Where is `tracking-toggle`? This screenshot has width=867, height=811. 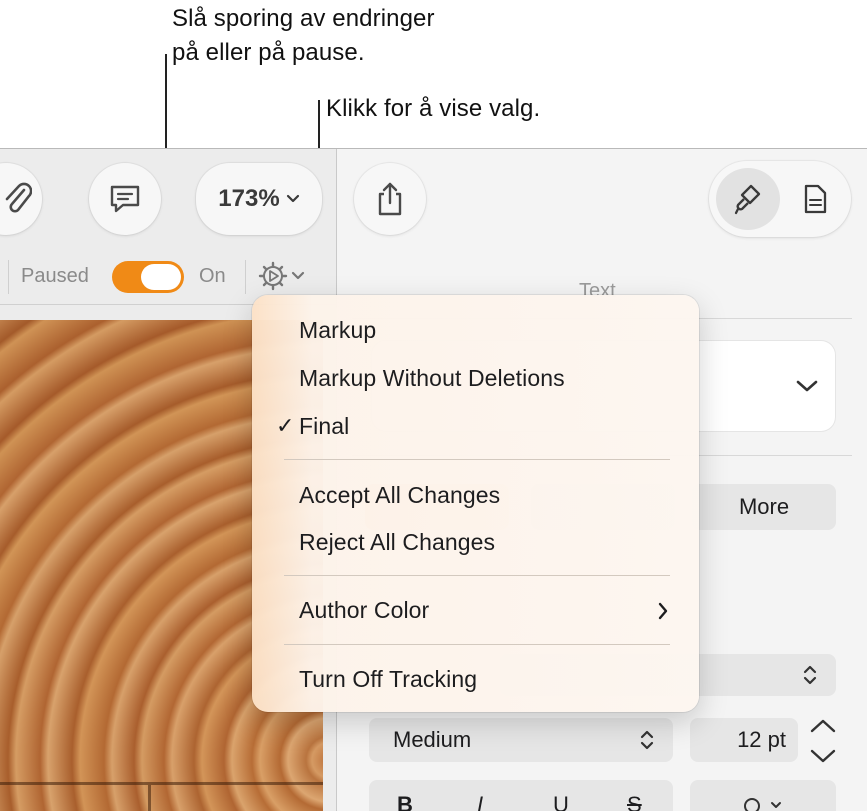
tracking-toggle is located at coordinates (148, 277).